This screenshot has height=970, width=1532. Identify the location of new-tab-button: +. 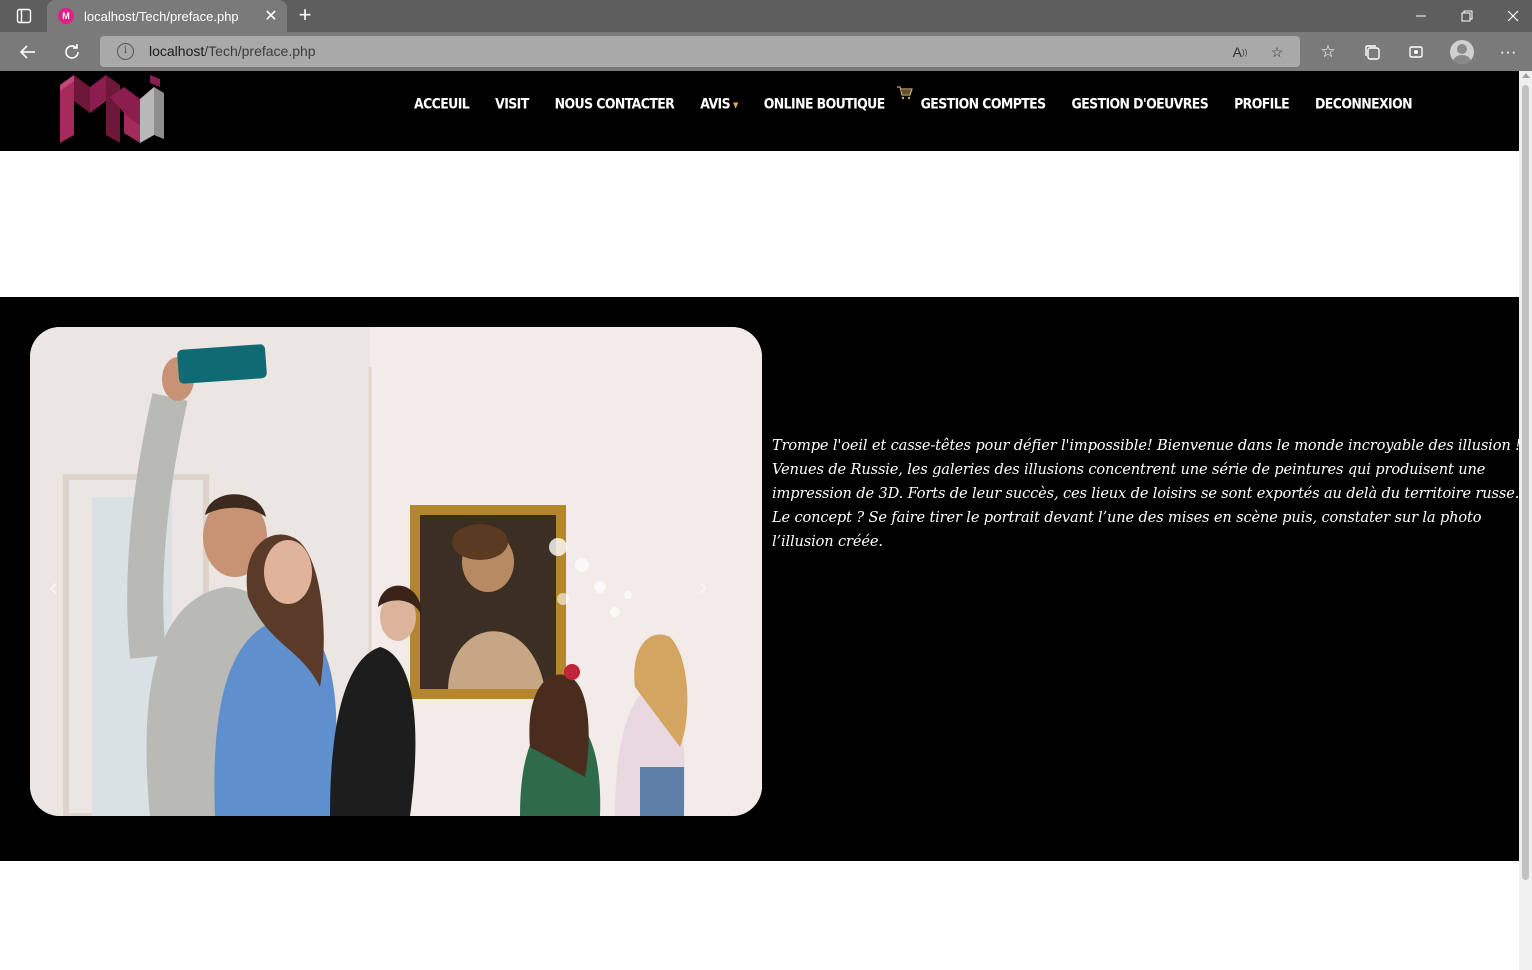
(305, 16).